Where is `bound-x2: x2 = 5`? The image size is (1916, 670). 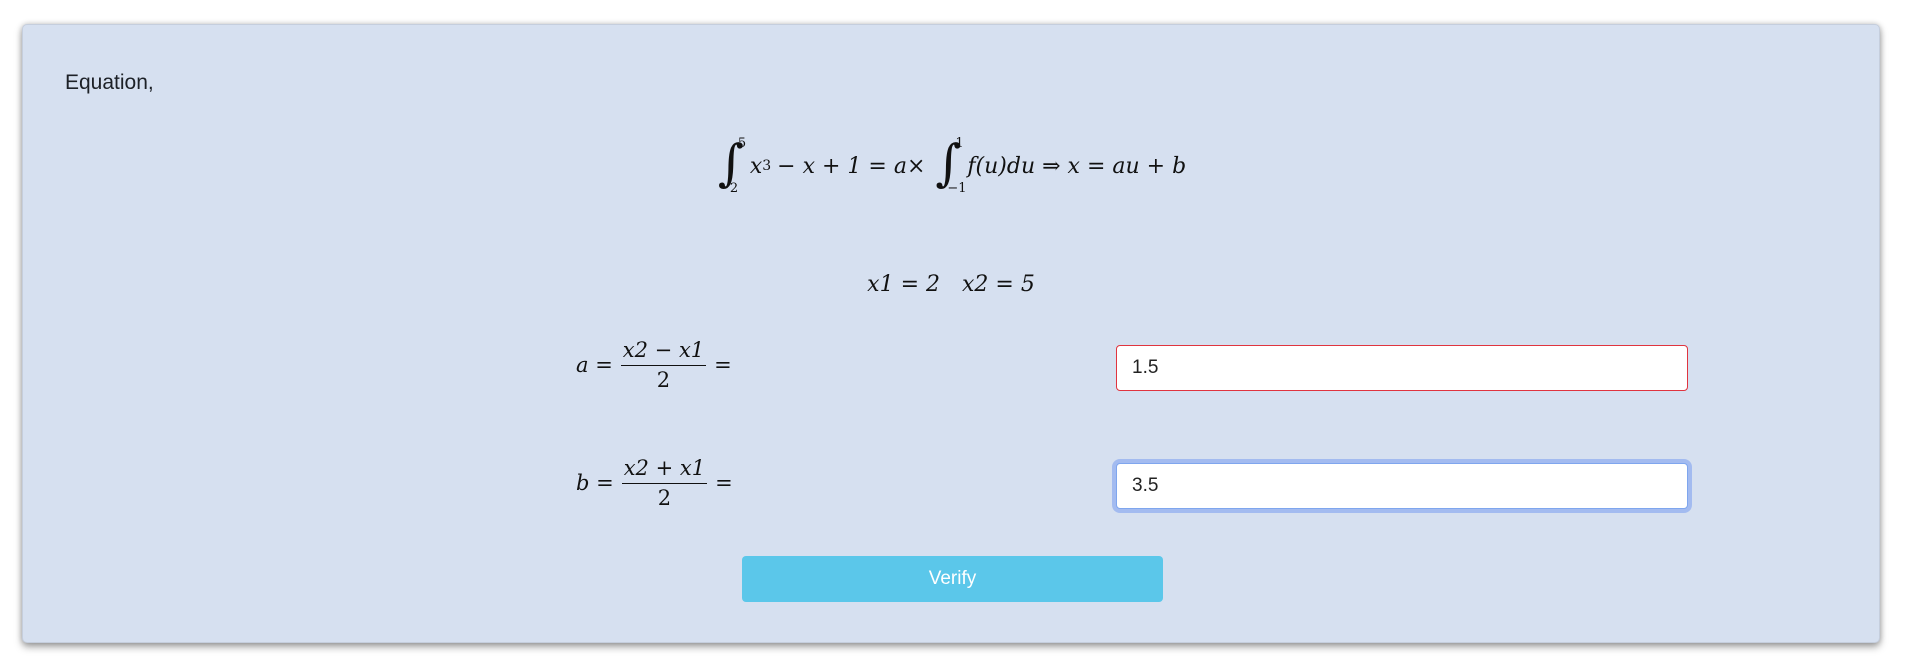 bound-x2: x2 = 5 is located at coordinates (998, 284).